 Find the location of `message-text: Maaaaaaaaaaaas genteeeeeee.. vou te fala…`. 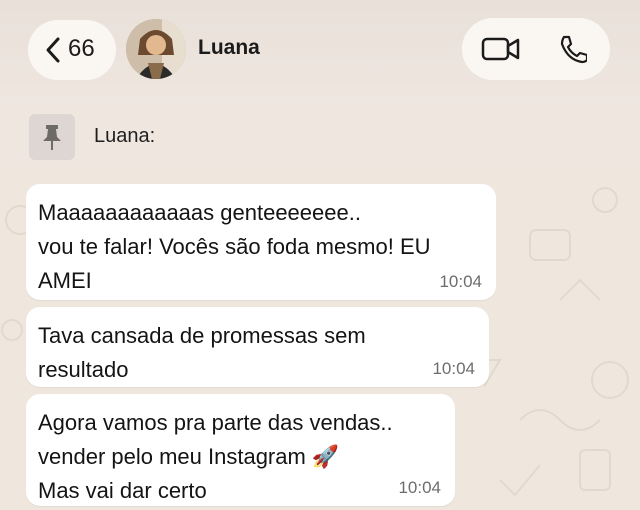

message-text: Maaaaaaaaaaaas genteeeeeee.. vou te fala… is located at coordinates (234, 246).